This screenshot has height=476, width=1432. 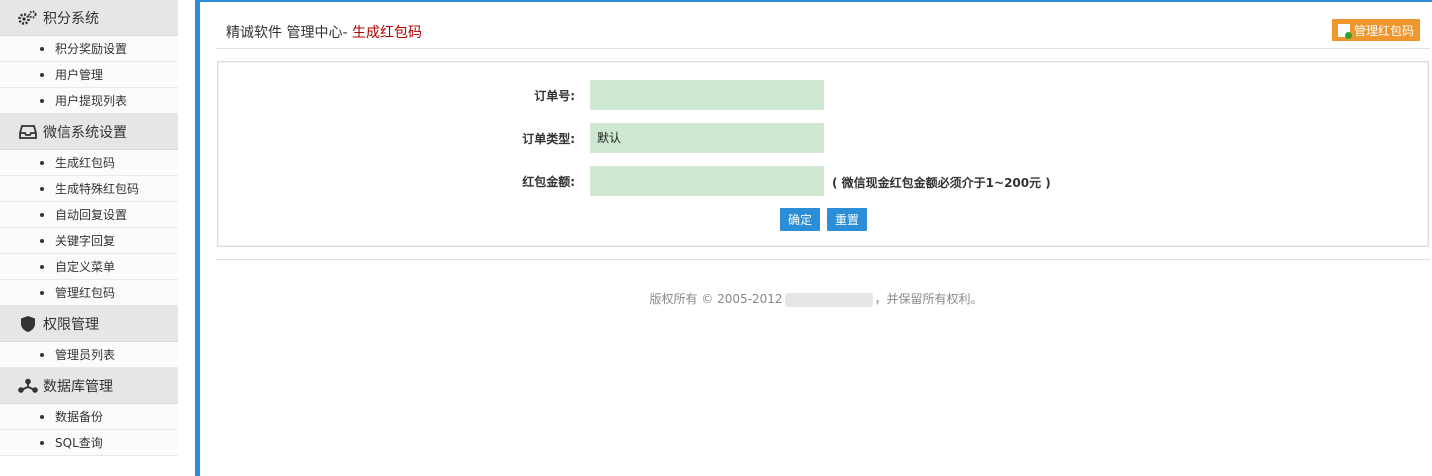 I want to click on reset-button: 重置, so click(x=847, y=219).